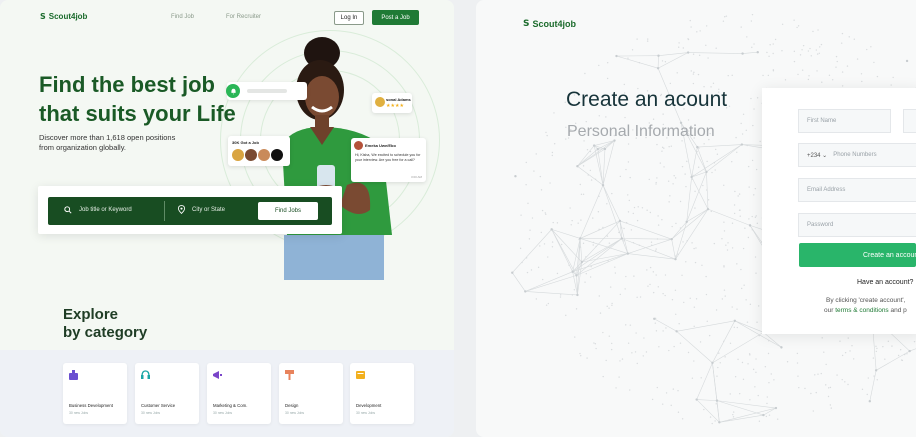  I want to click on first-name-placeholder: First Name, so click(822, 121).